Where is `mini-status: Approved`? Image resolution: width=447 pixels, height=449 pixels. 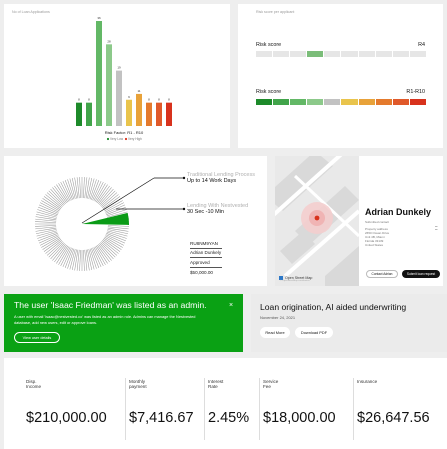 mini-status: Approved is located at coordinates (200, 262).